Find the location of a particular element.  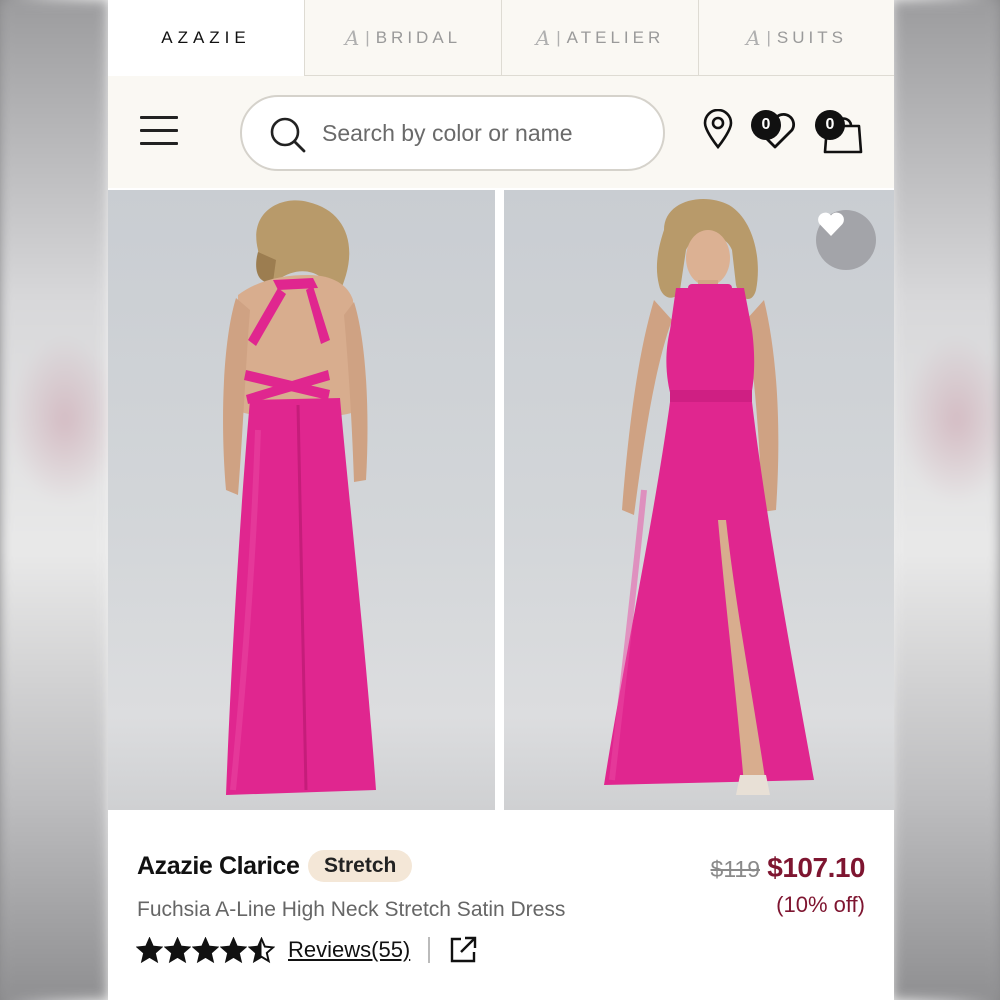

favorite-button is located at coordinates (846, 240).